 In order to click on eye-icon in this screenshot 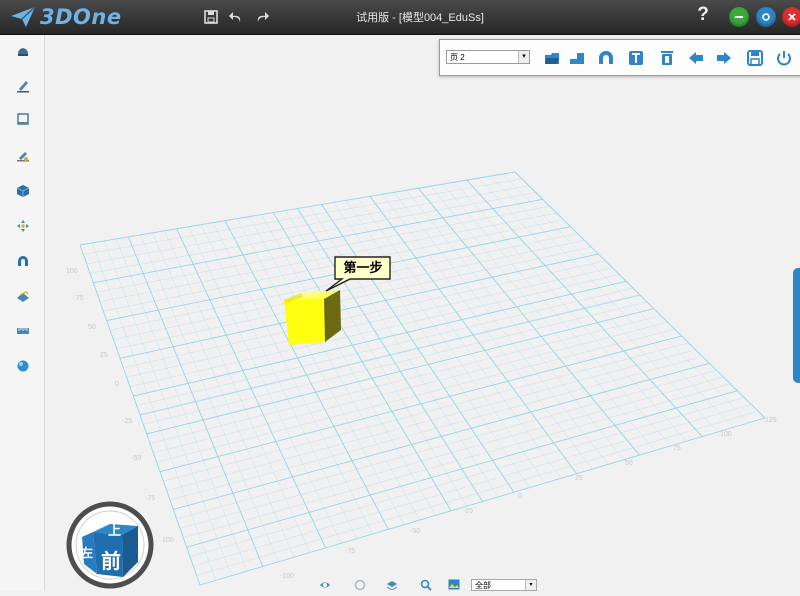, I will do `click(325, 584)`.